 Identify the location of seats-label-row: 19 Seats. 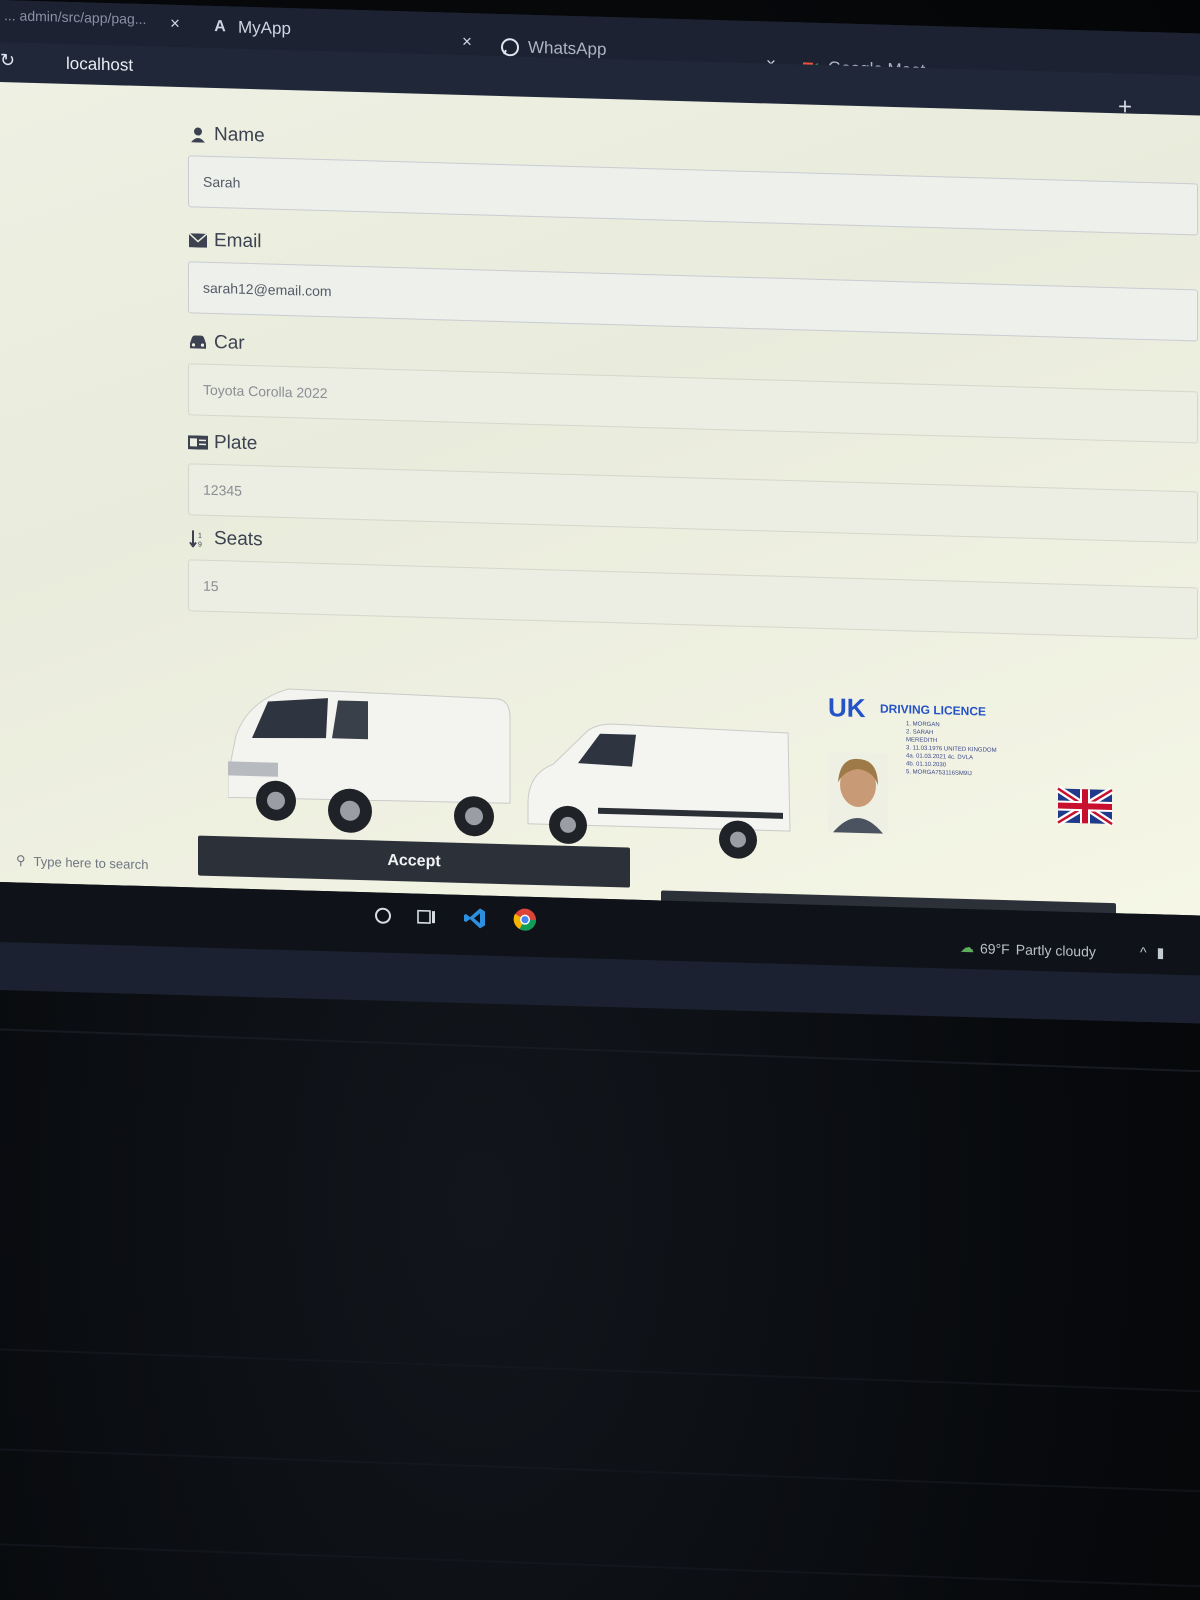
(225, 539).